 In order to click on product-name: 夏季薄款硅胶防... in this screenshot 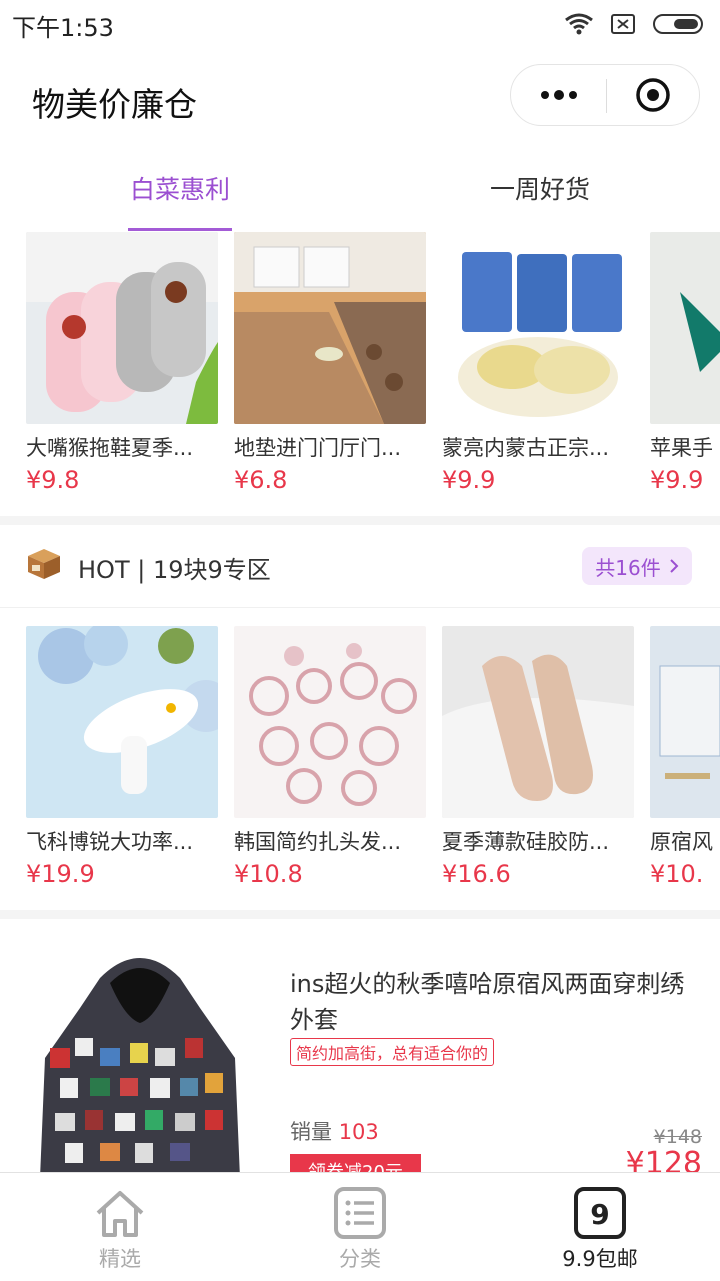, I will do `click(526, 842)`.